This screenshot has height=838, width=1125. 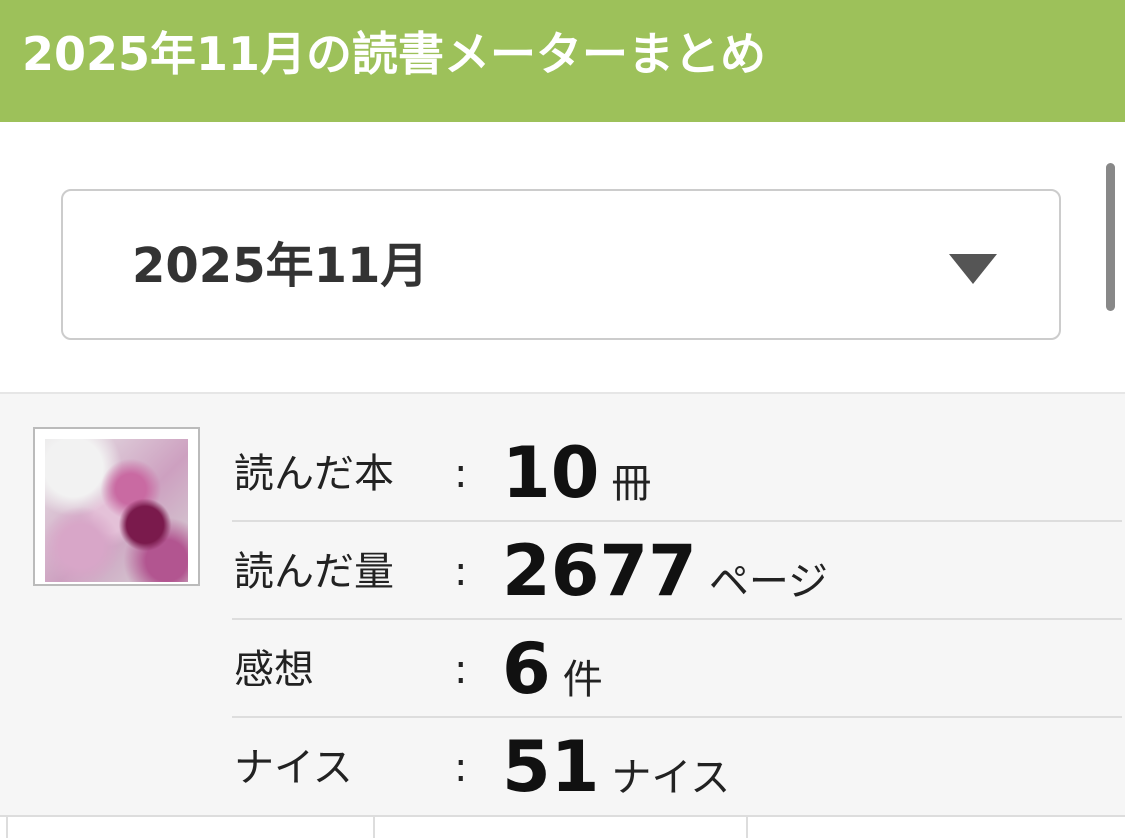 I want to click on stat-number: 51, so click(x=551, y=767).